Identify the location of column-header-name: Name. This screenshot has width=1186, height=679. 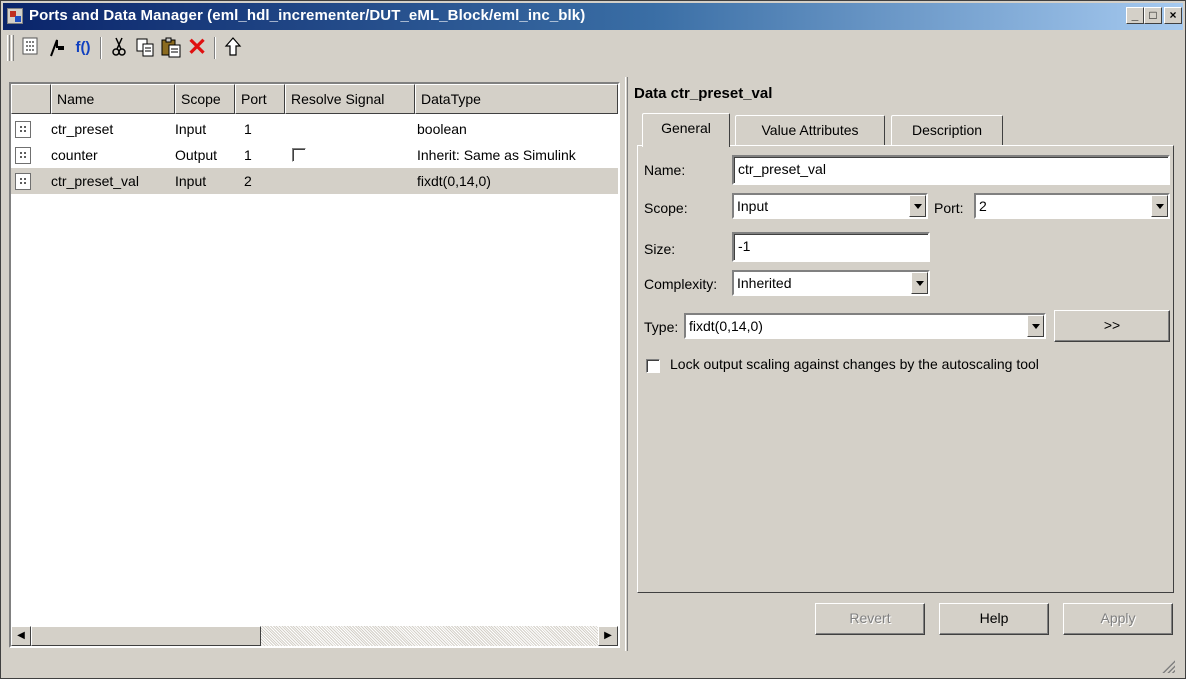
(113, 99).